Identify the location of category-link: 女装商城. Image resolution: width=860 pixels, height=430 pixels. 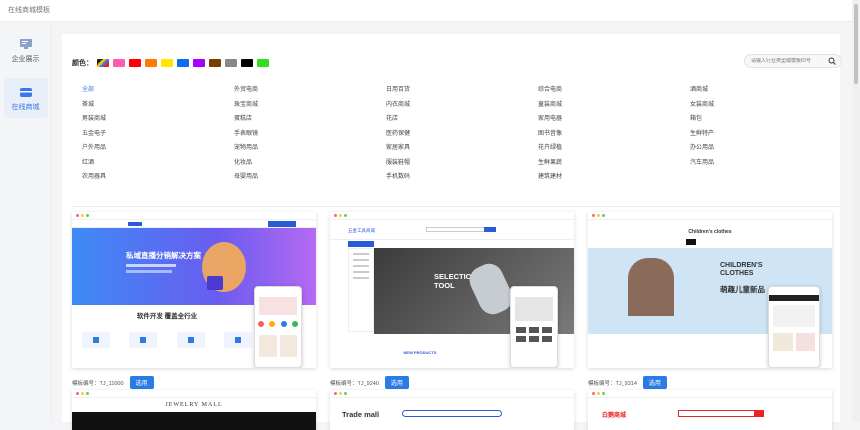
(766, 105).